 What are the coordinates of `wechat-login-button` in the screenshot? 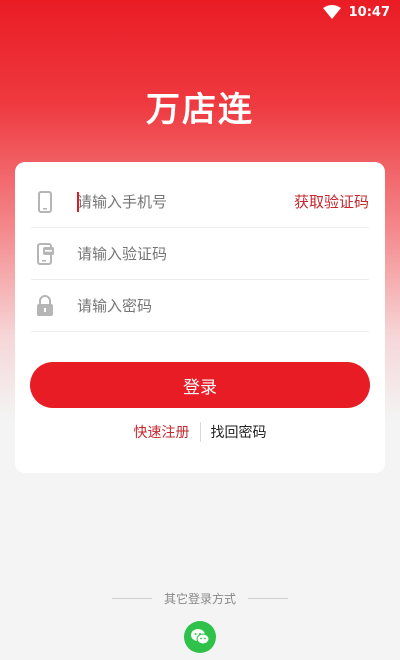 It's located at (200, 637).